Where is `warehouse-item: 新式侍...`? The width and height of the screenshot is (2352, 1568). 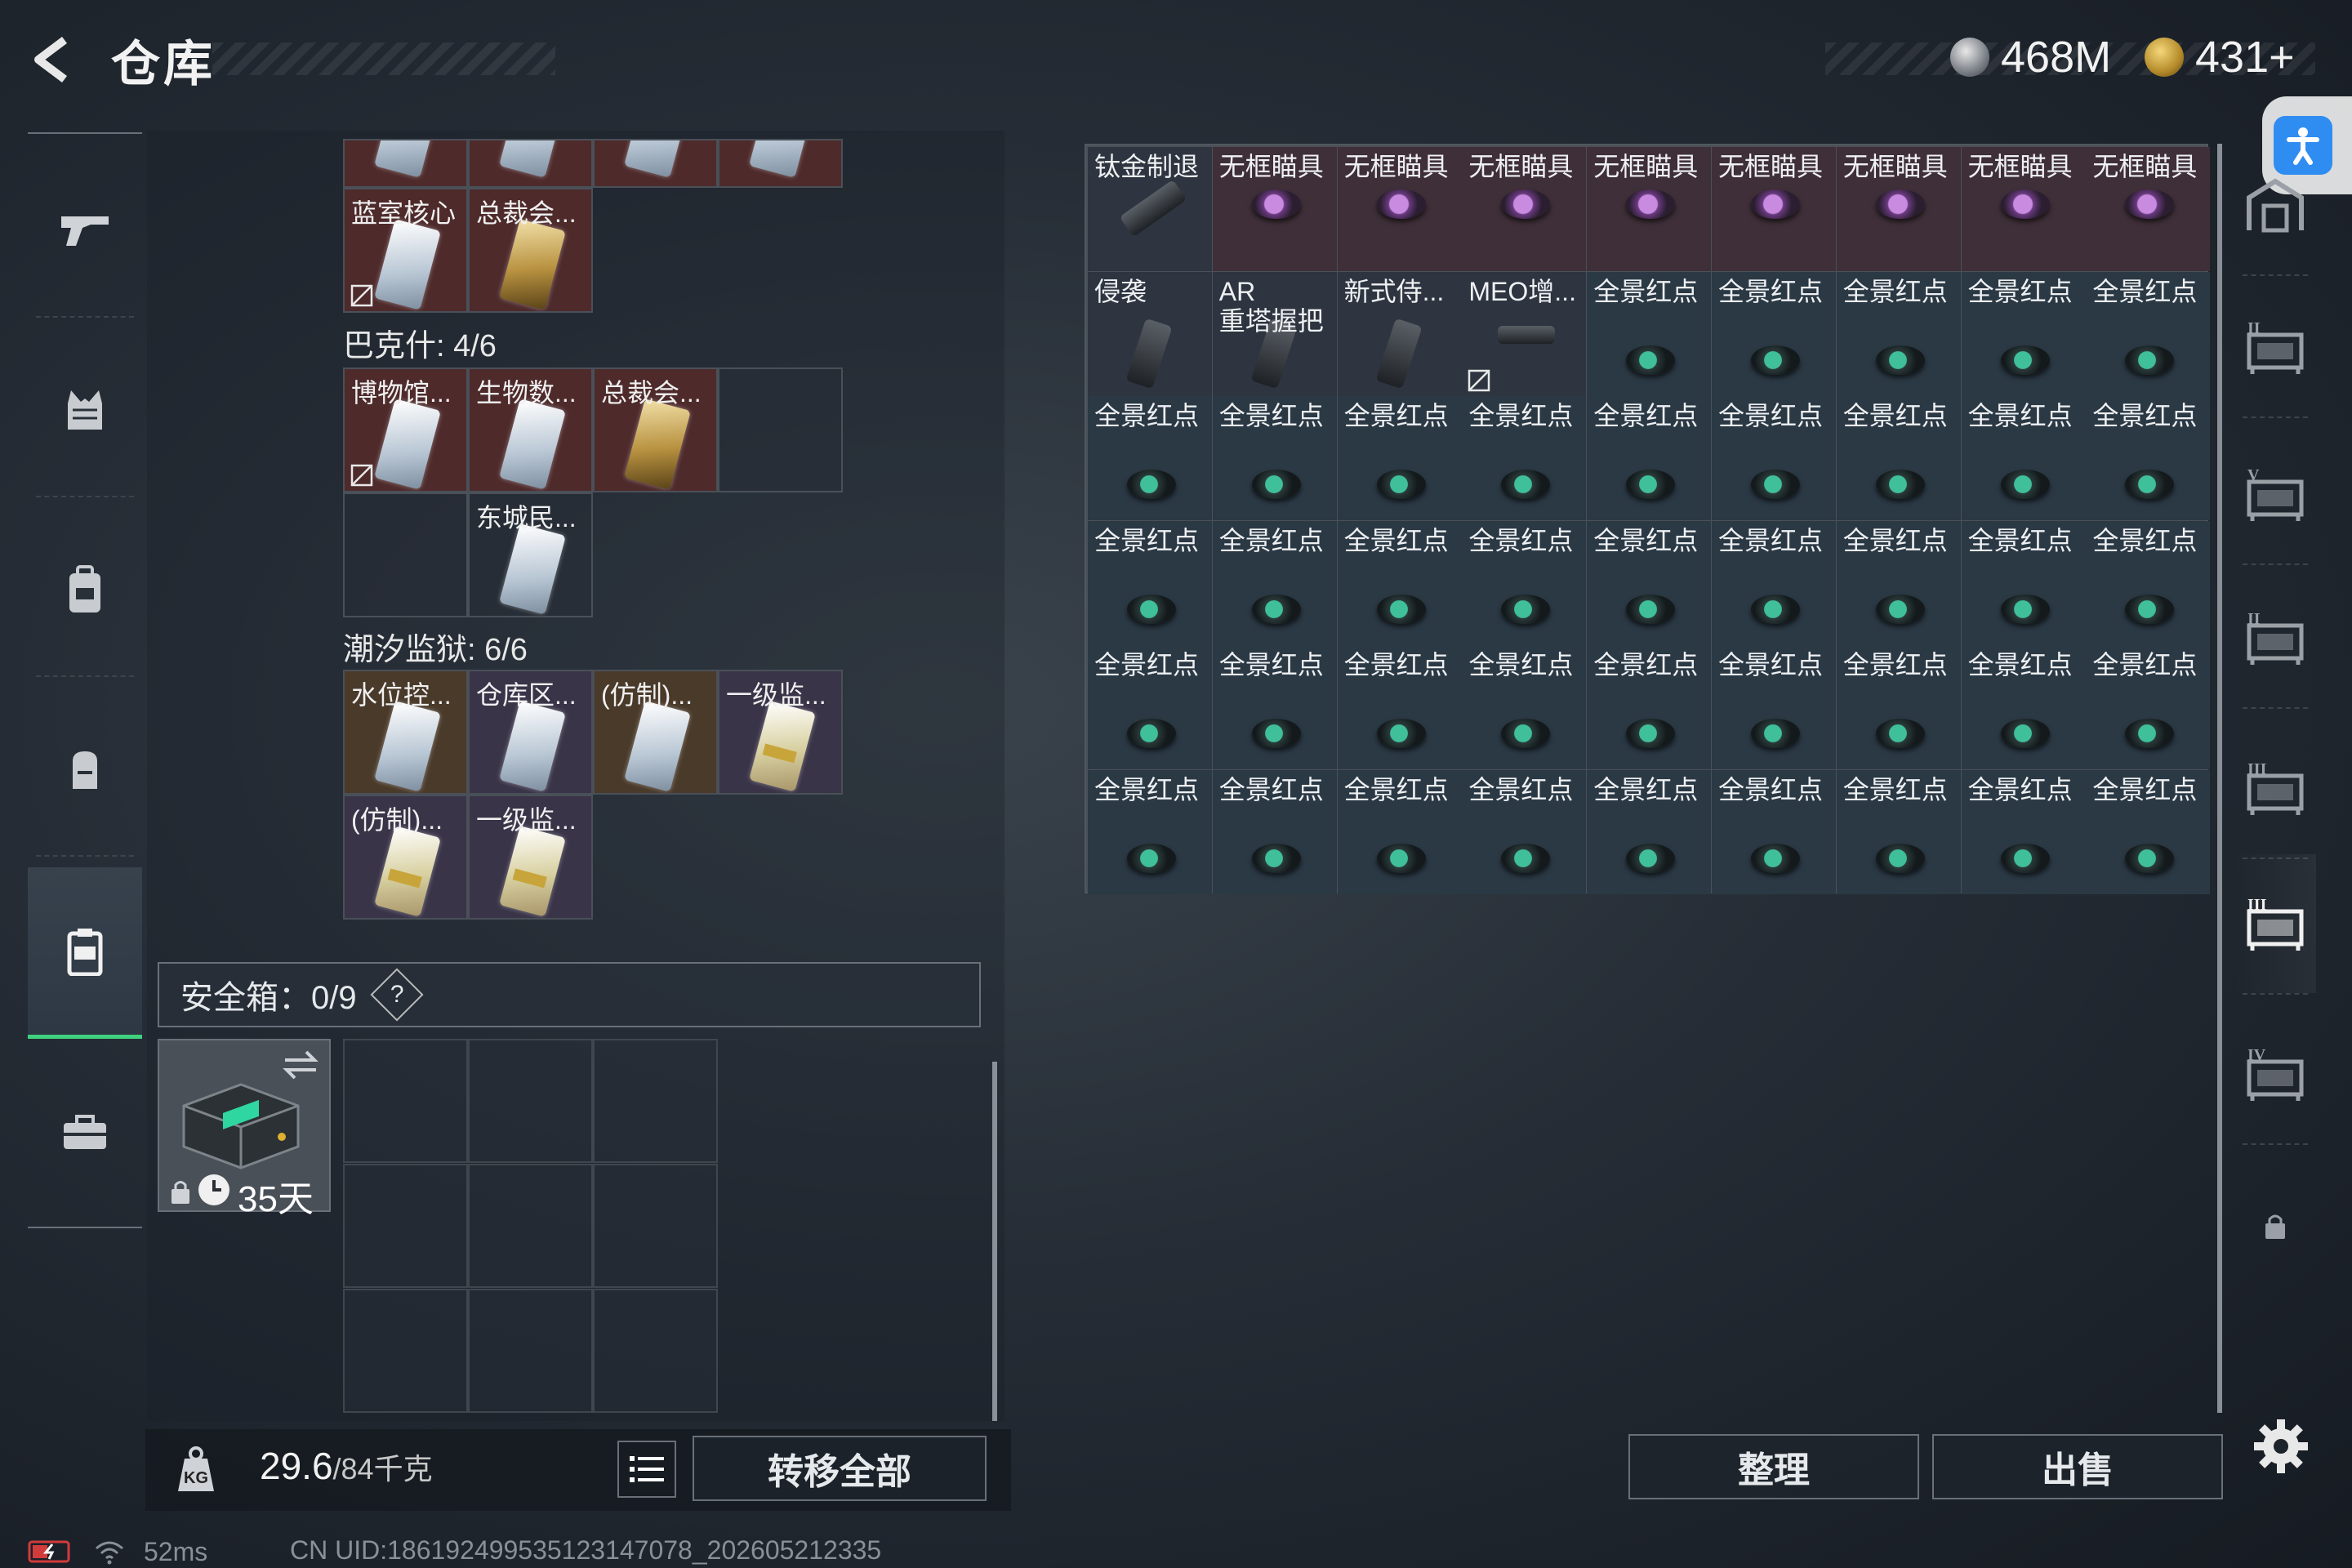 warehouse-item: 新式侍... is located at coordinates (1399, 333).